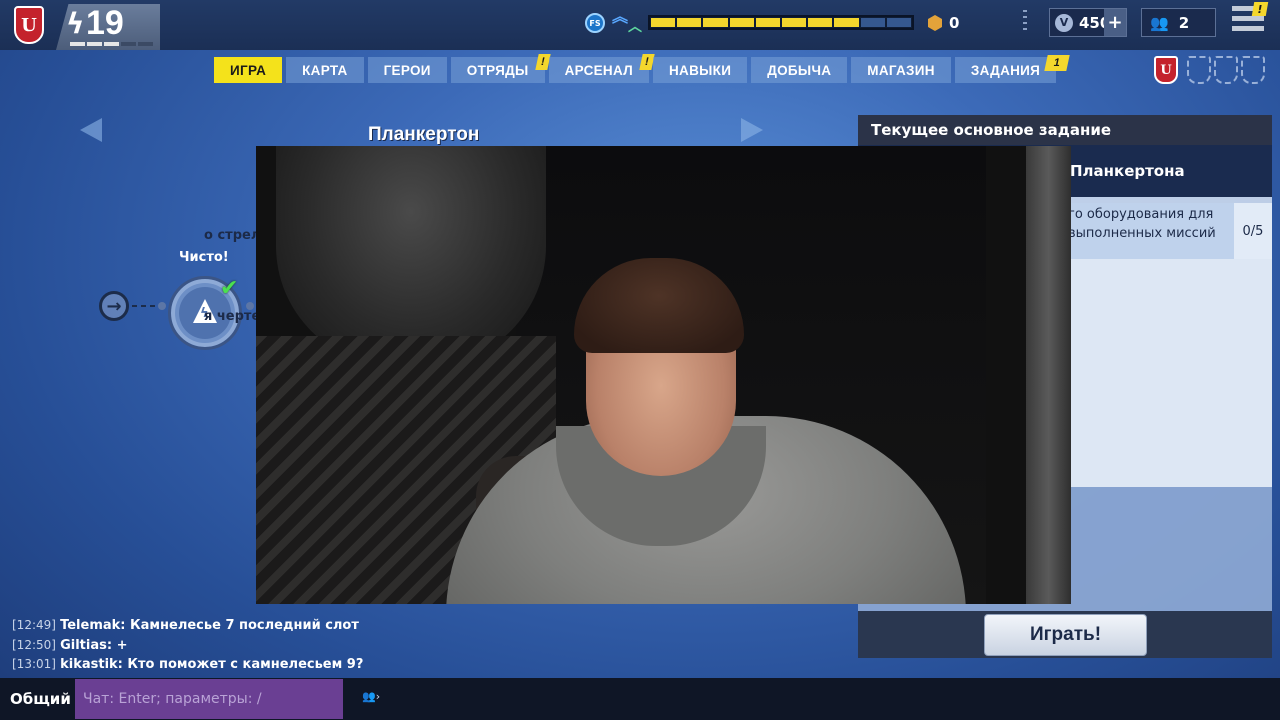 This screenshot has height=720, width=1280. What do you see at coordinates (40, 699) in the screenshot?
I see `chat-channel-label: Общий` at bounding box center [40, 699].